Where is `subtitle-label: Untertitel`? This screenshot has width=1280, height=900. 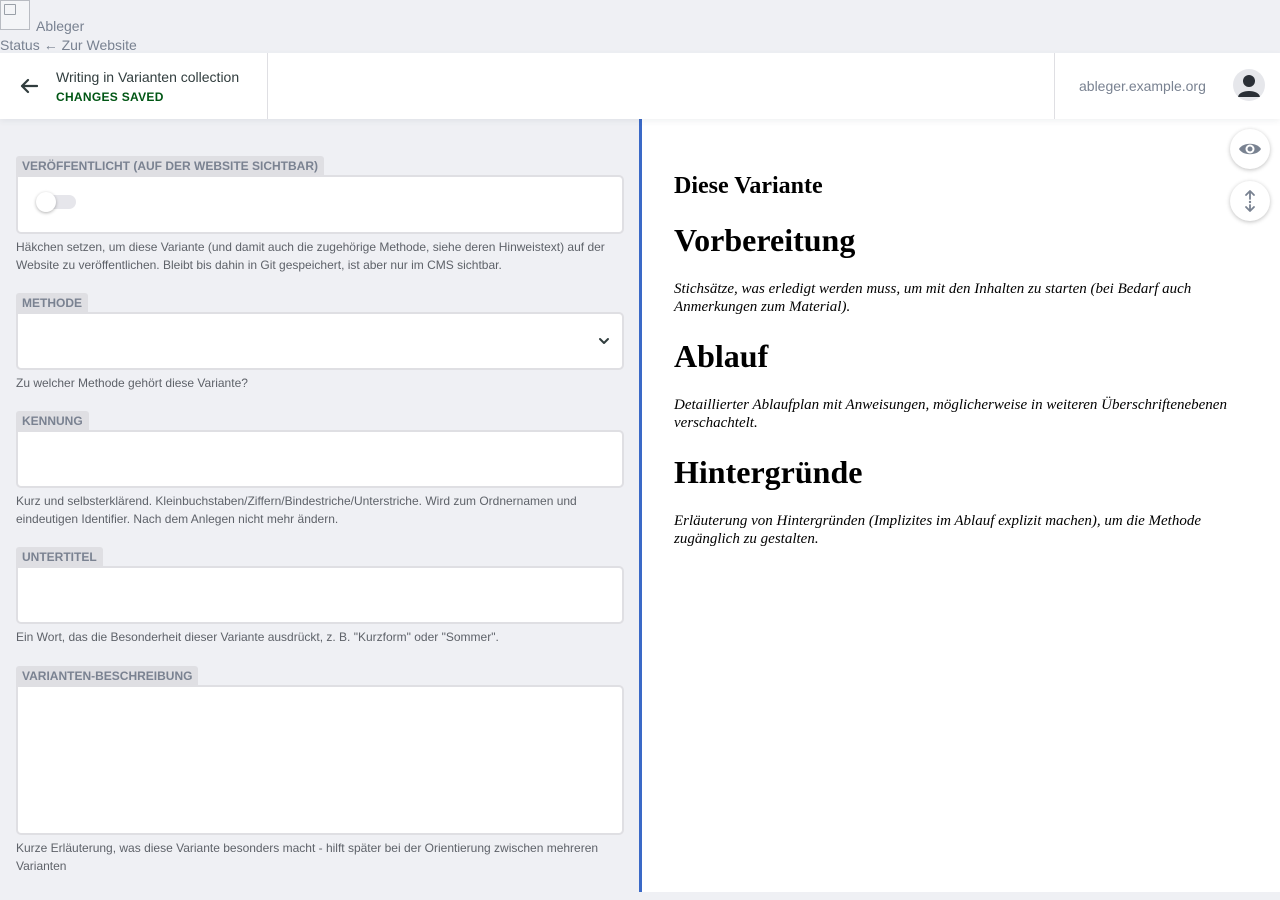 subtitle-label: Untertitel is located at coordinates (59, 556).